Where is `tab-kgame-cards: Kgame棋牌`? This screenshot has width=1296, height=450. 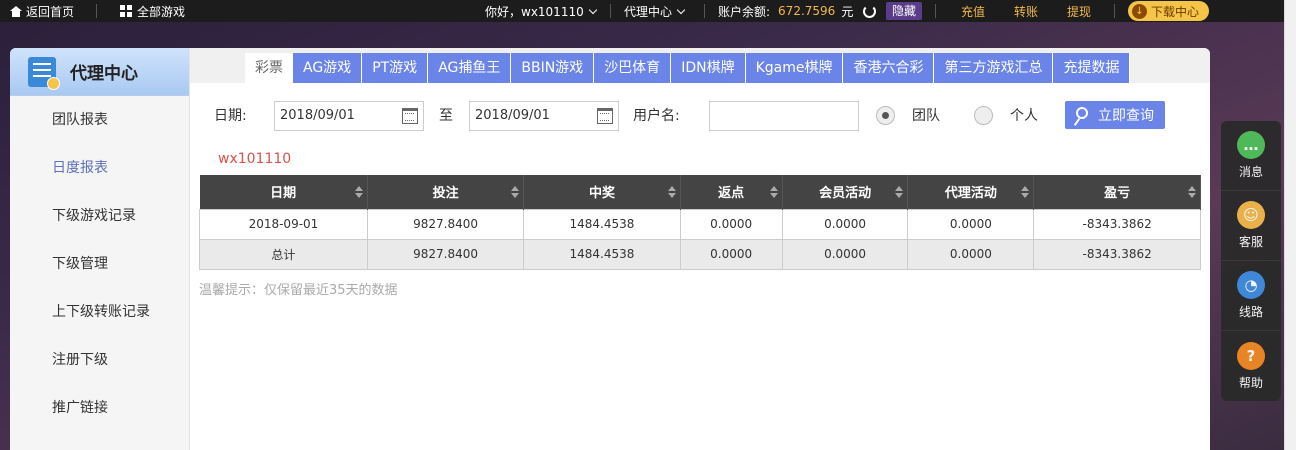 tab-kgame-cards: Kgame棋牌 is located at coordinates (794, 68).